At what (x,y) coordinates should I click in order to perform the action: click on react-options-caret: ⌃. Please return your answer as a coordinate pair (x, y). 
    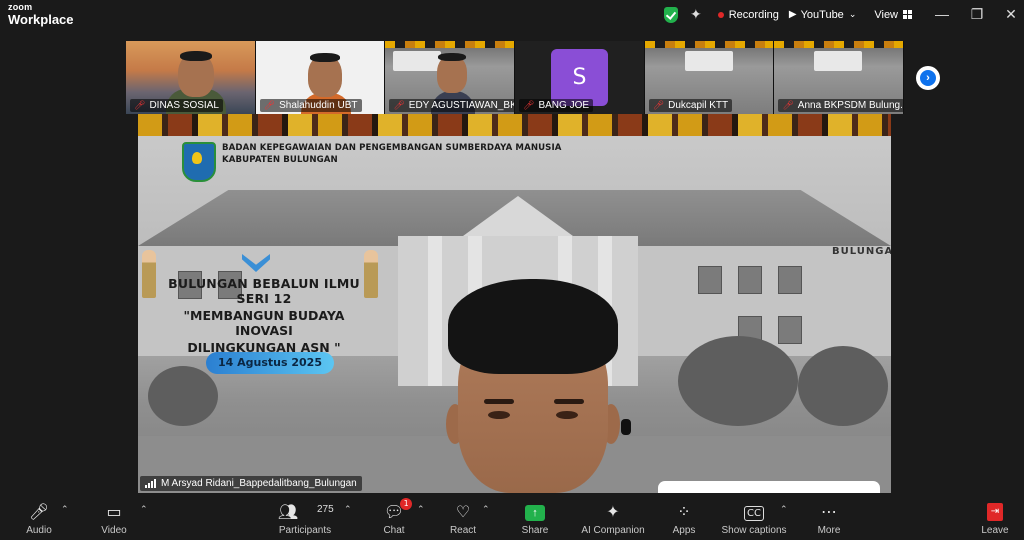
    Looking at the image, I should click on (486, 509).